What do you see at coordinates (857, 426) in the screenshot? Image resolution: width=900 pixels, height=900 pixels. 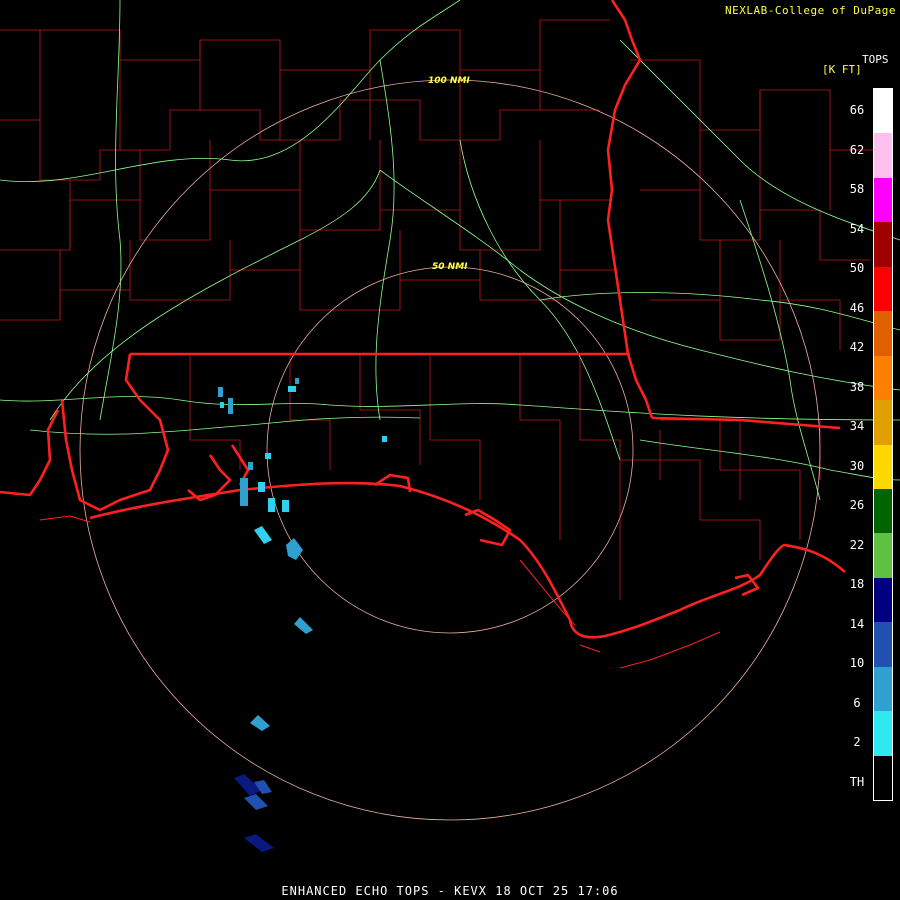 I see `color-scale-label: 34` at bounding box center [857, 426].